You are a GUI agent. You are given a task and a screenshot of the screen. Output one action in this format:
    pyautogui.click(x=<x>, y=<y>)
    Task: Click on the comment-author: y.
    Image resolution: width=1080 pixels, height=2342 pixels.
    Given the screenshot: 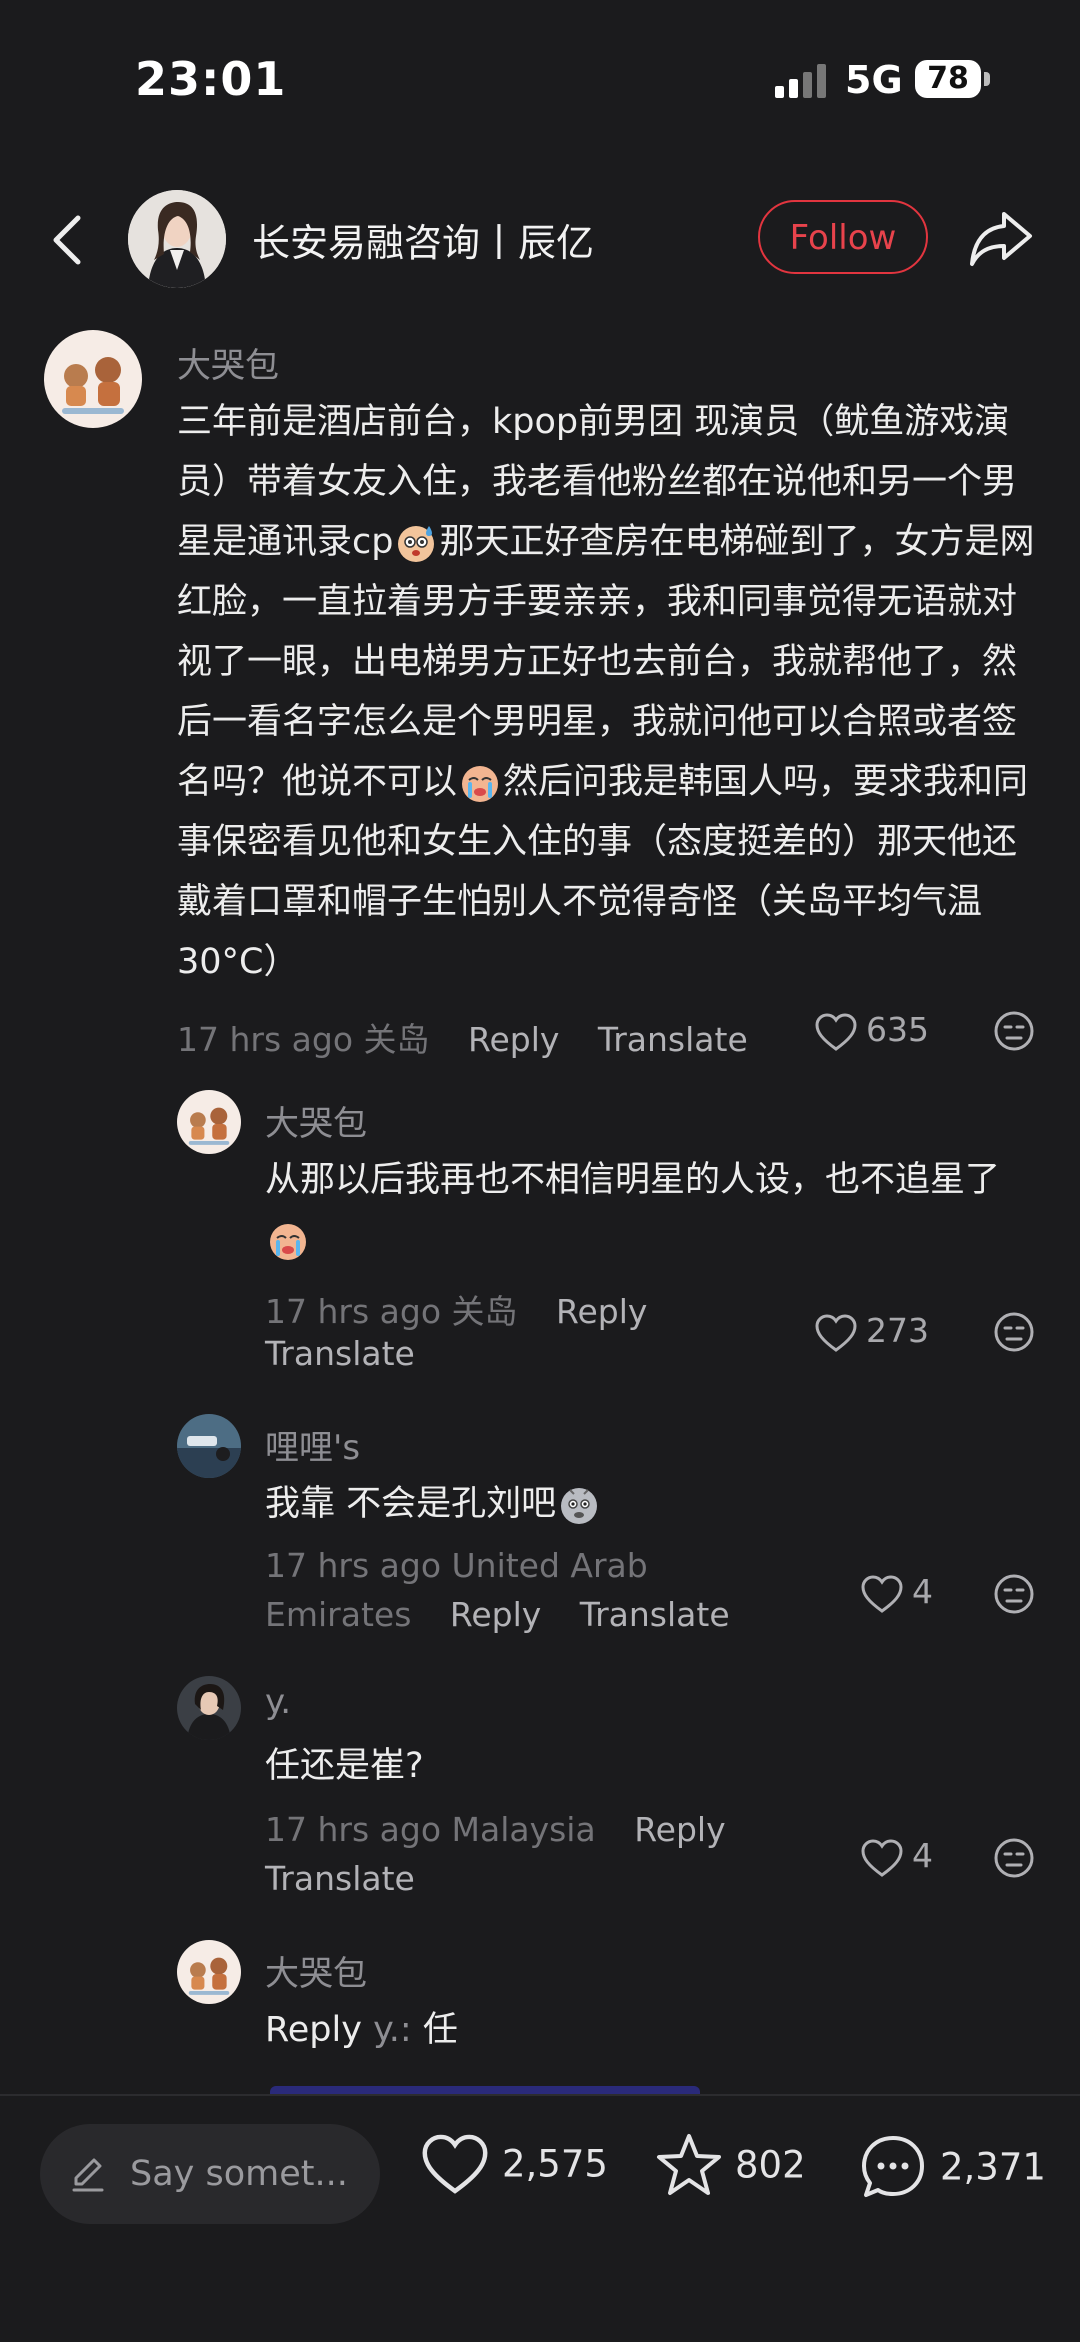 What is the action you would take?
    pyautogui.click(x=278, y=1702)
    